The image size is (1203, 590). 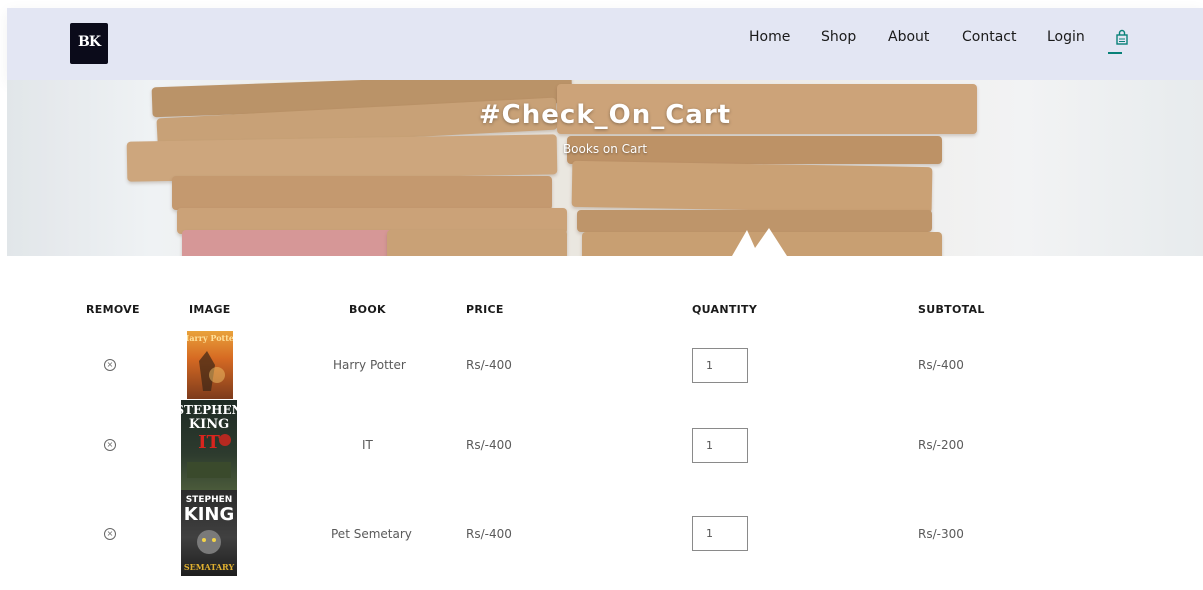 I want to click on active-cart-underline, so click(x=1115, y=53).